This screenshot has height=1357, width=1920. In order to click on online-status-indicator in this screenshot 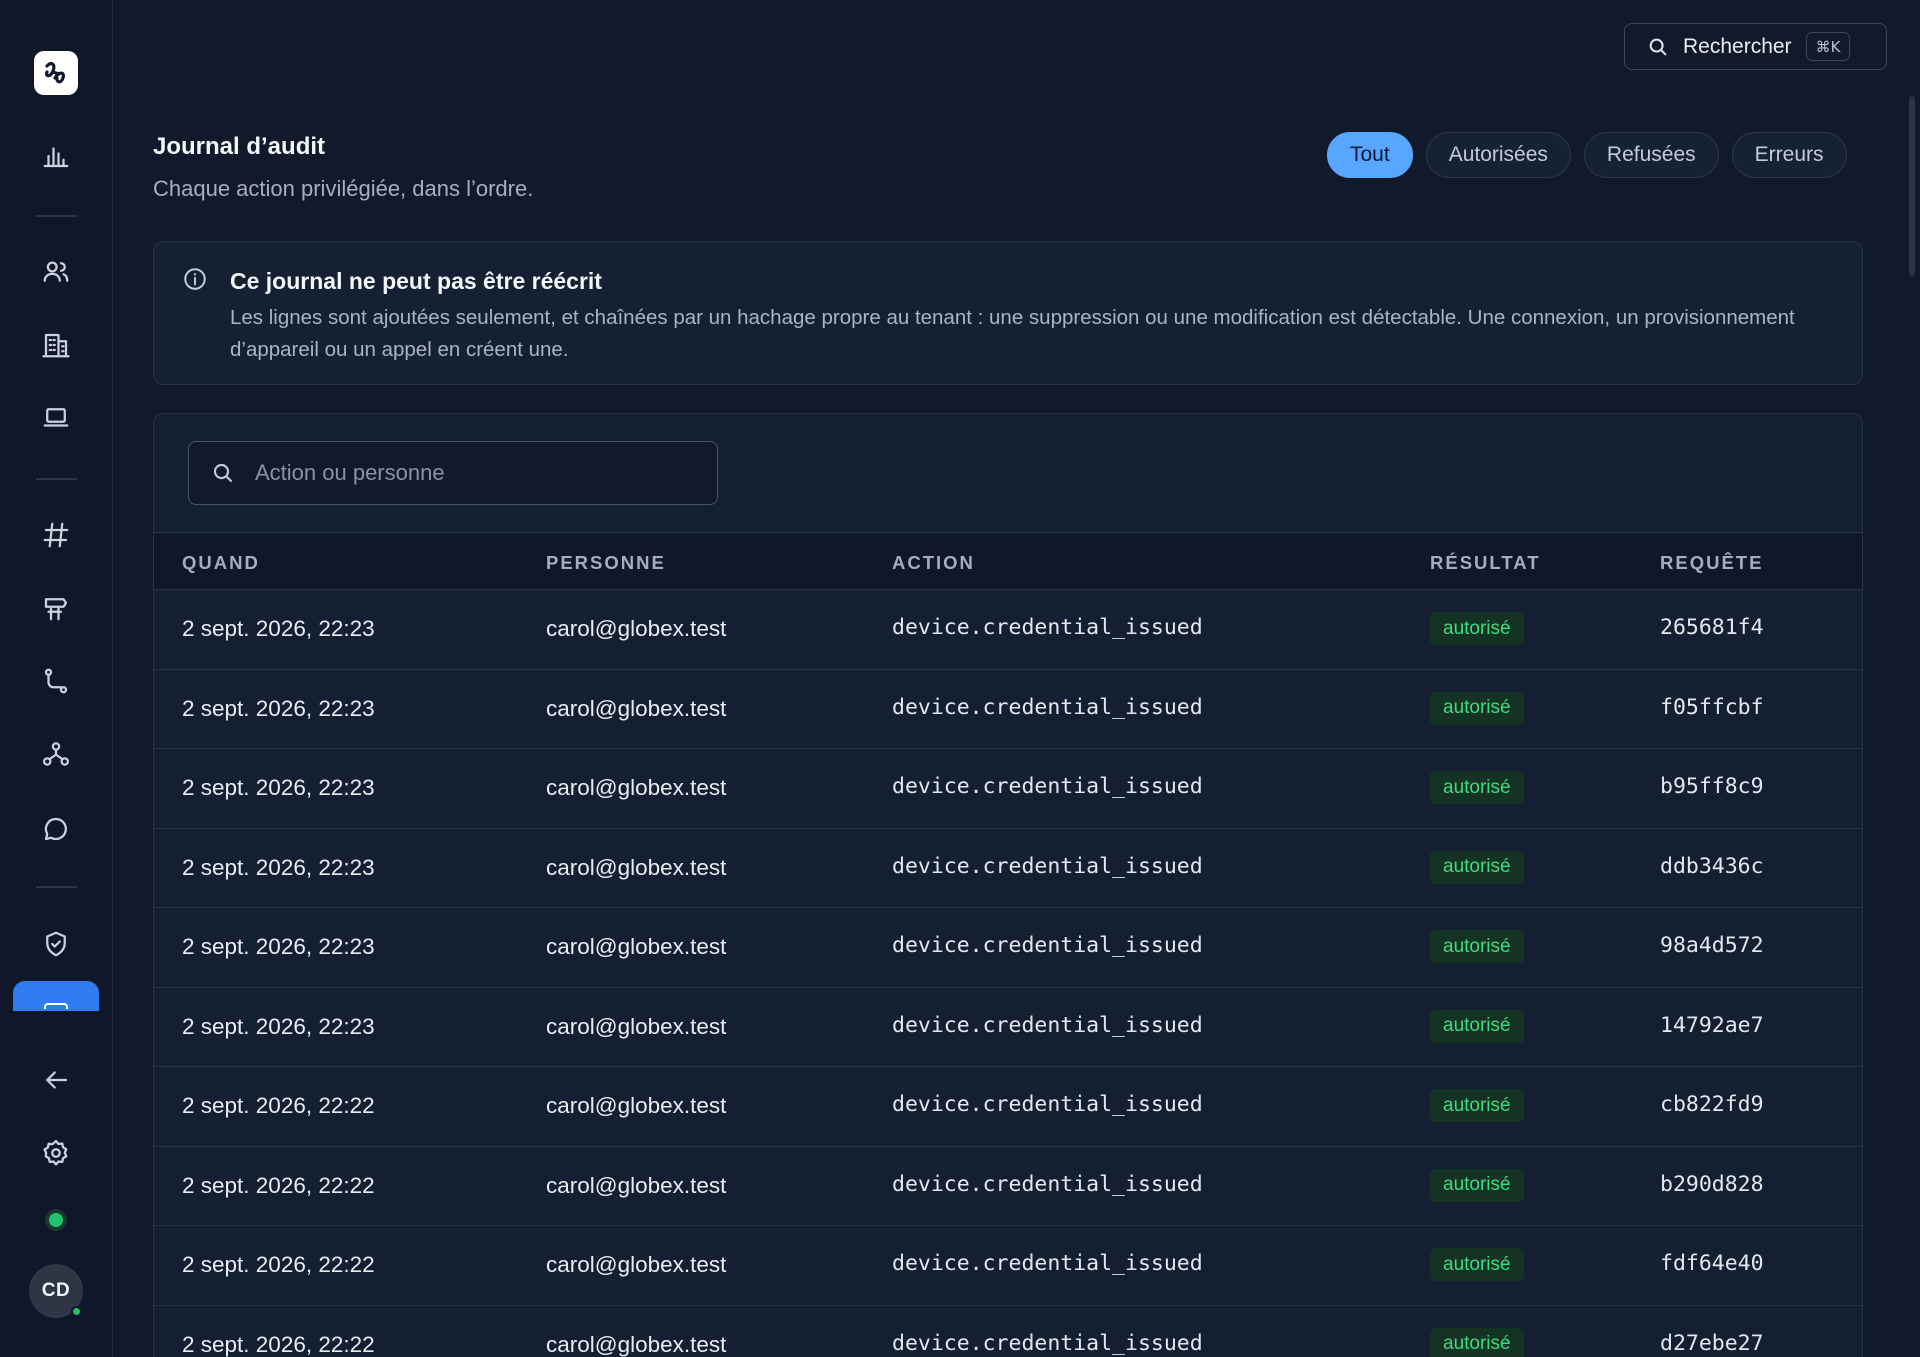, I will do `click(56, 1220)`.